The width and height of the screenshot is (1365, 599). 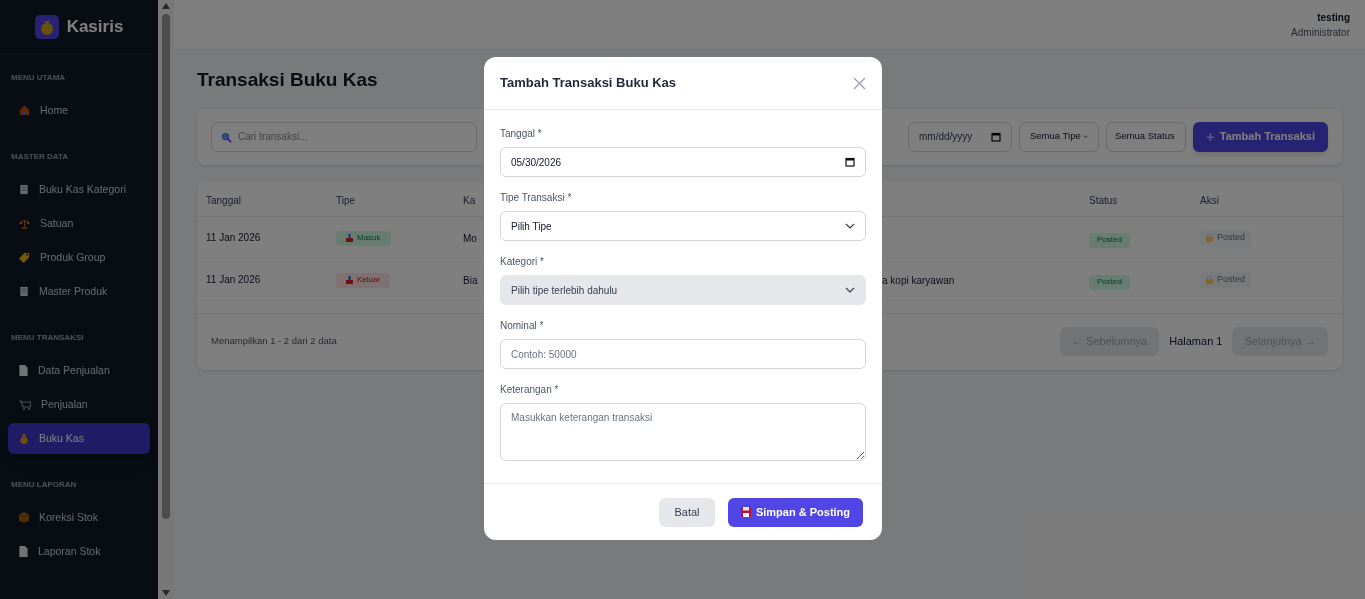 I want to click on type-select: Semua Tipe, so click(x=1059, y=136).